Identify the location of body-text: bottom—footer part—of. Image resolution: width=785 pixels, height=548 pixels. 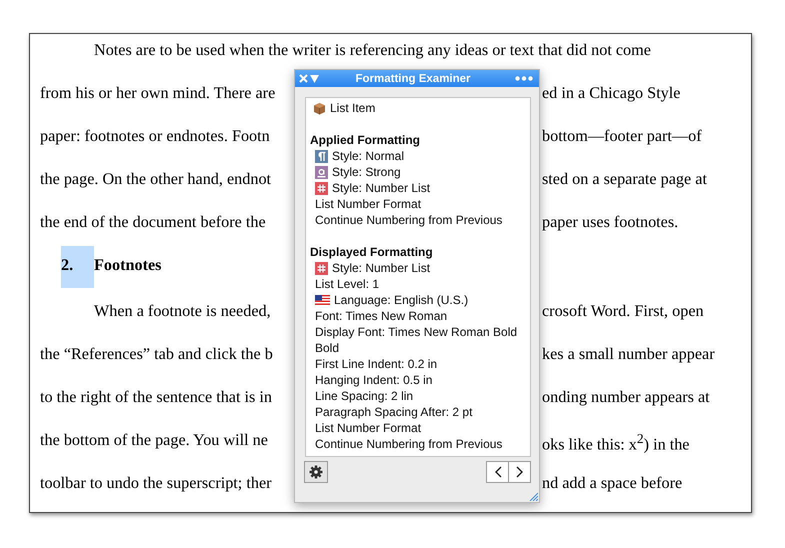
(622, 136).